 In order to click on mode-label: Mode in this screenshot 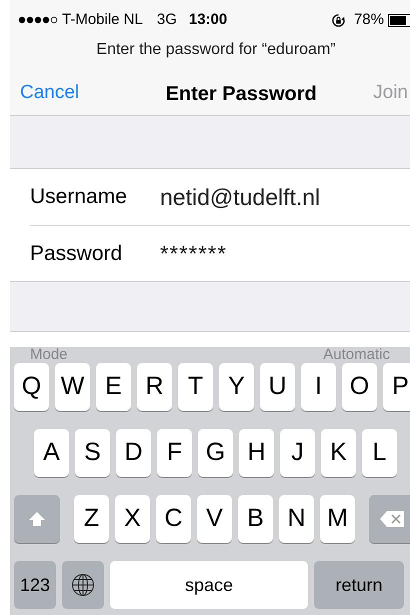, I will do `click(49, 355)`.